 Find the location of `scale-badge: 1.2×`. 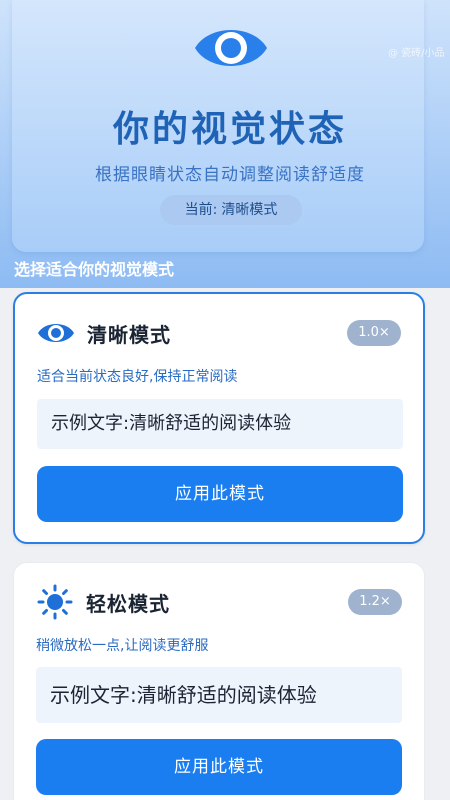

scale-badge: 1.2× is located at coordinates (375, 602).